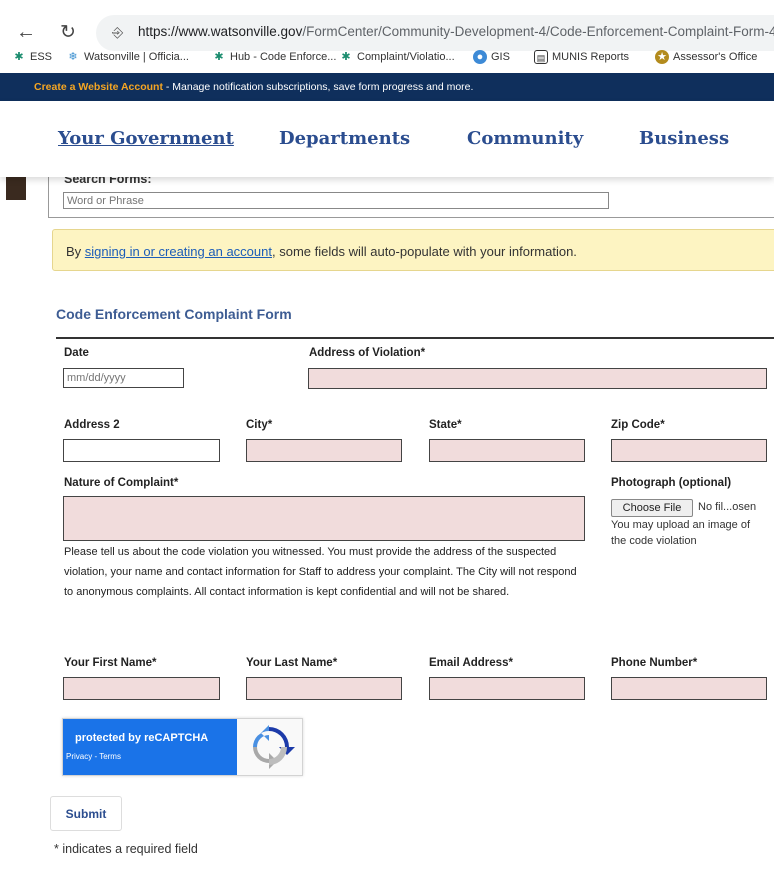  What do you see at coordinates (654, 663) in the screenshot?
I see `phone-label: Phone Number*` at bounding box center [654, 663].